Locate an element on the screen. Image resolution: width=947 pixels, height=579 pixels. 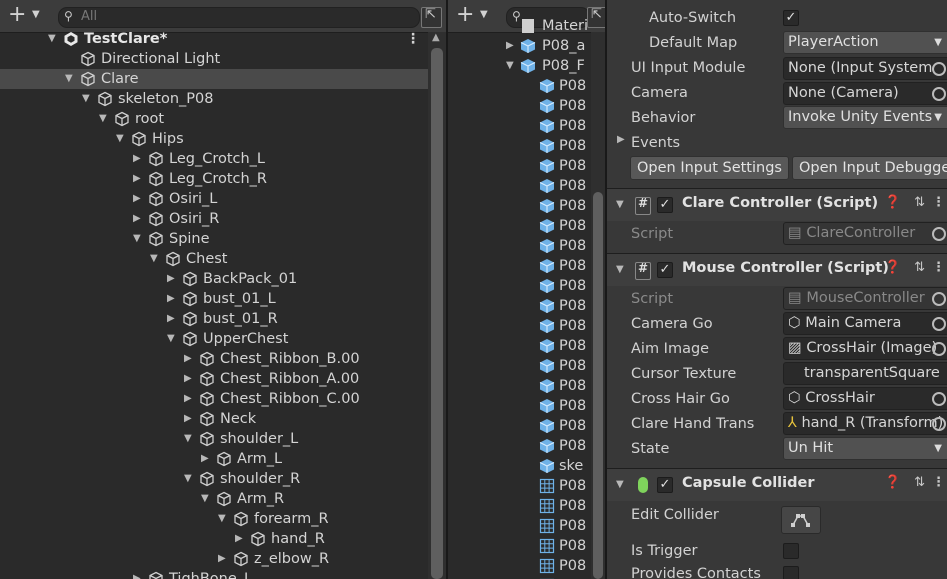
scroll-up-icon: ▲ is located at coordinates (436, 37).